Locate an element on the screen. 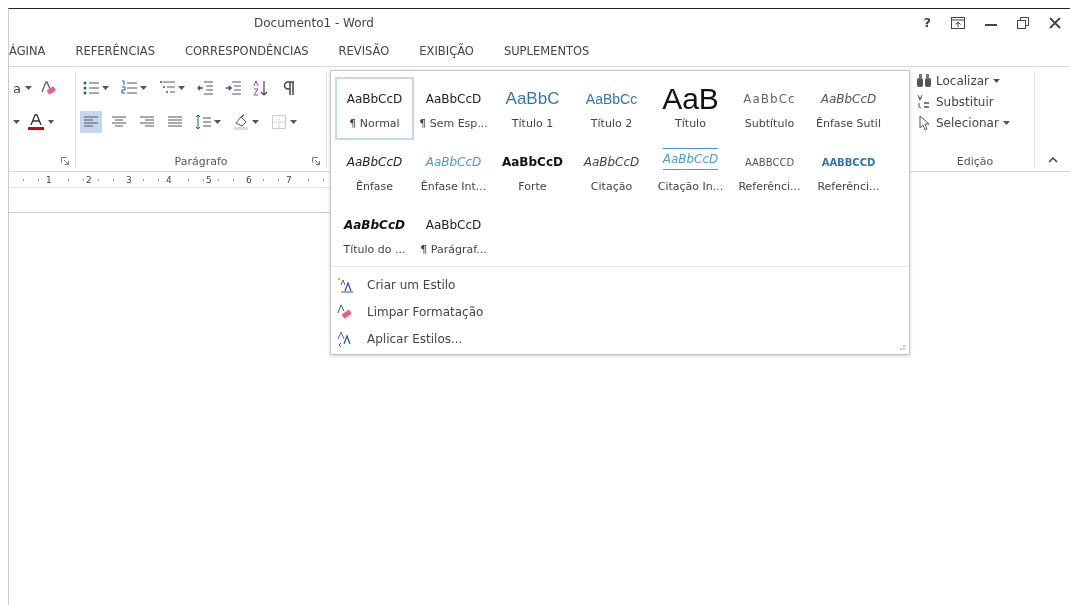 The image size is (1070, 605). ribbon-tab: EXIBIÇÃO is located at coordinates (446, 51).